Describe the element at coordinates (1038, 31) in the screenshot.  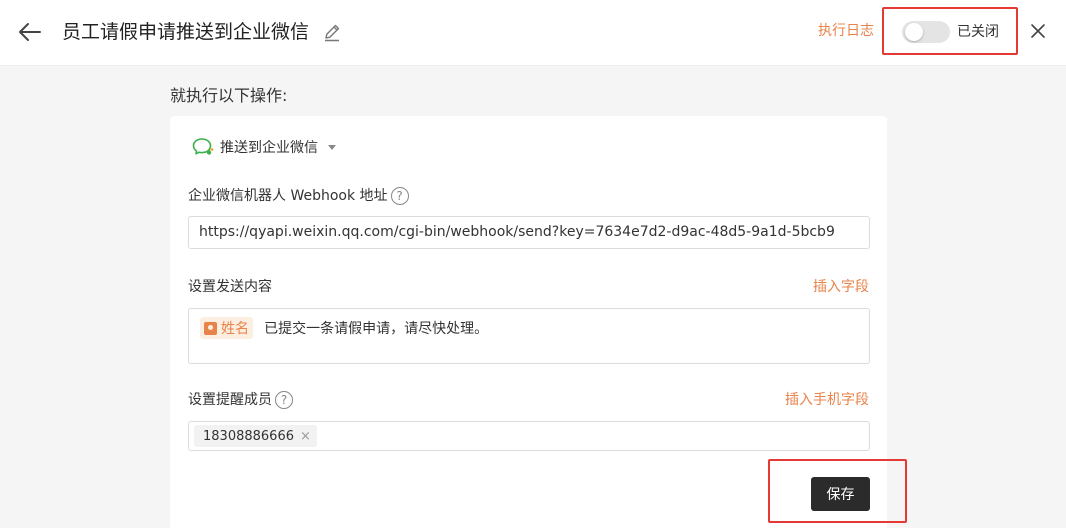
I see `close-icon` at that location.